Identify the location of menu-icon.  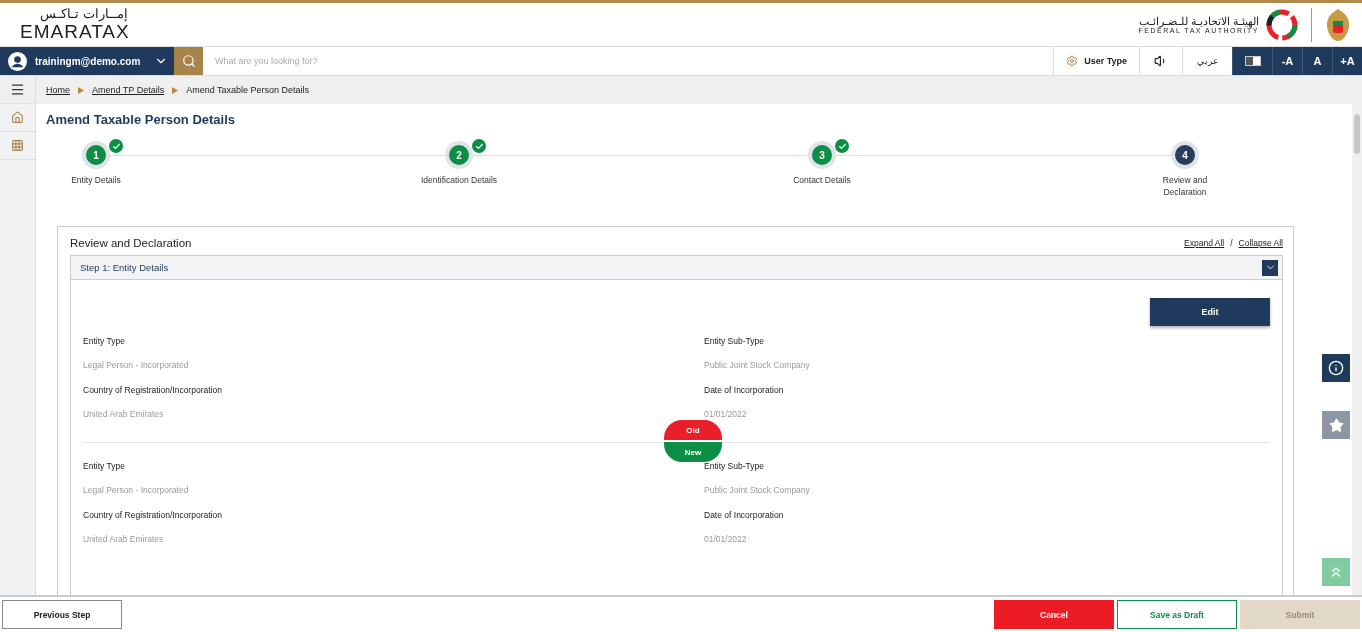
(17, 89).